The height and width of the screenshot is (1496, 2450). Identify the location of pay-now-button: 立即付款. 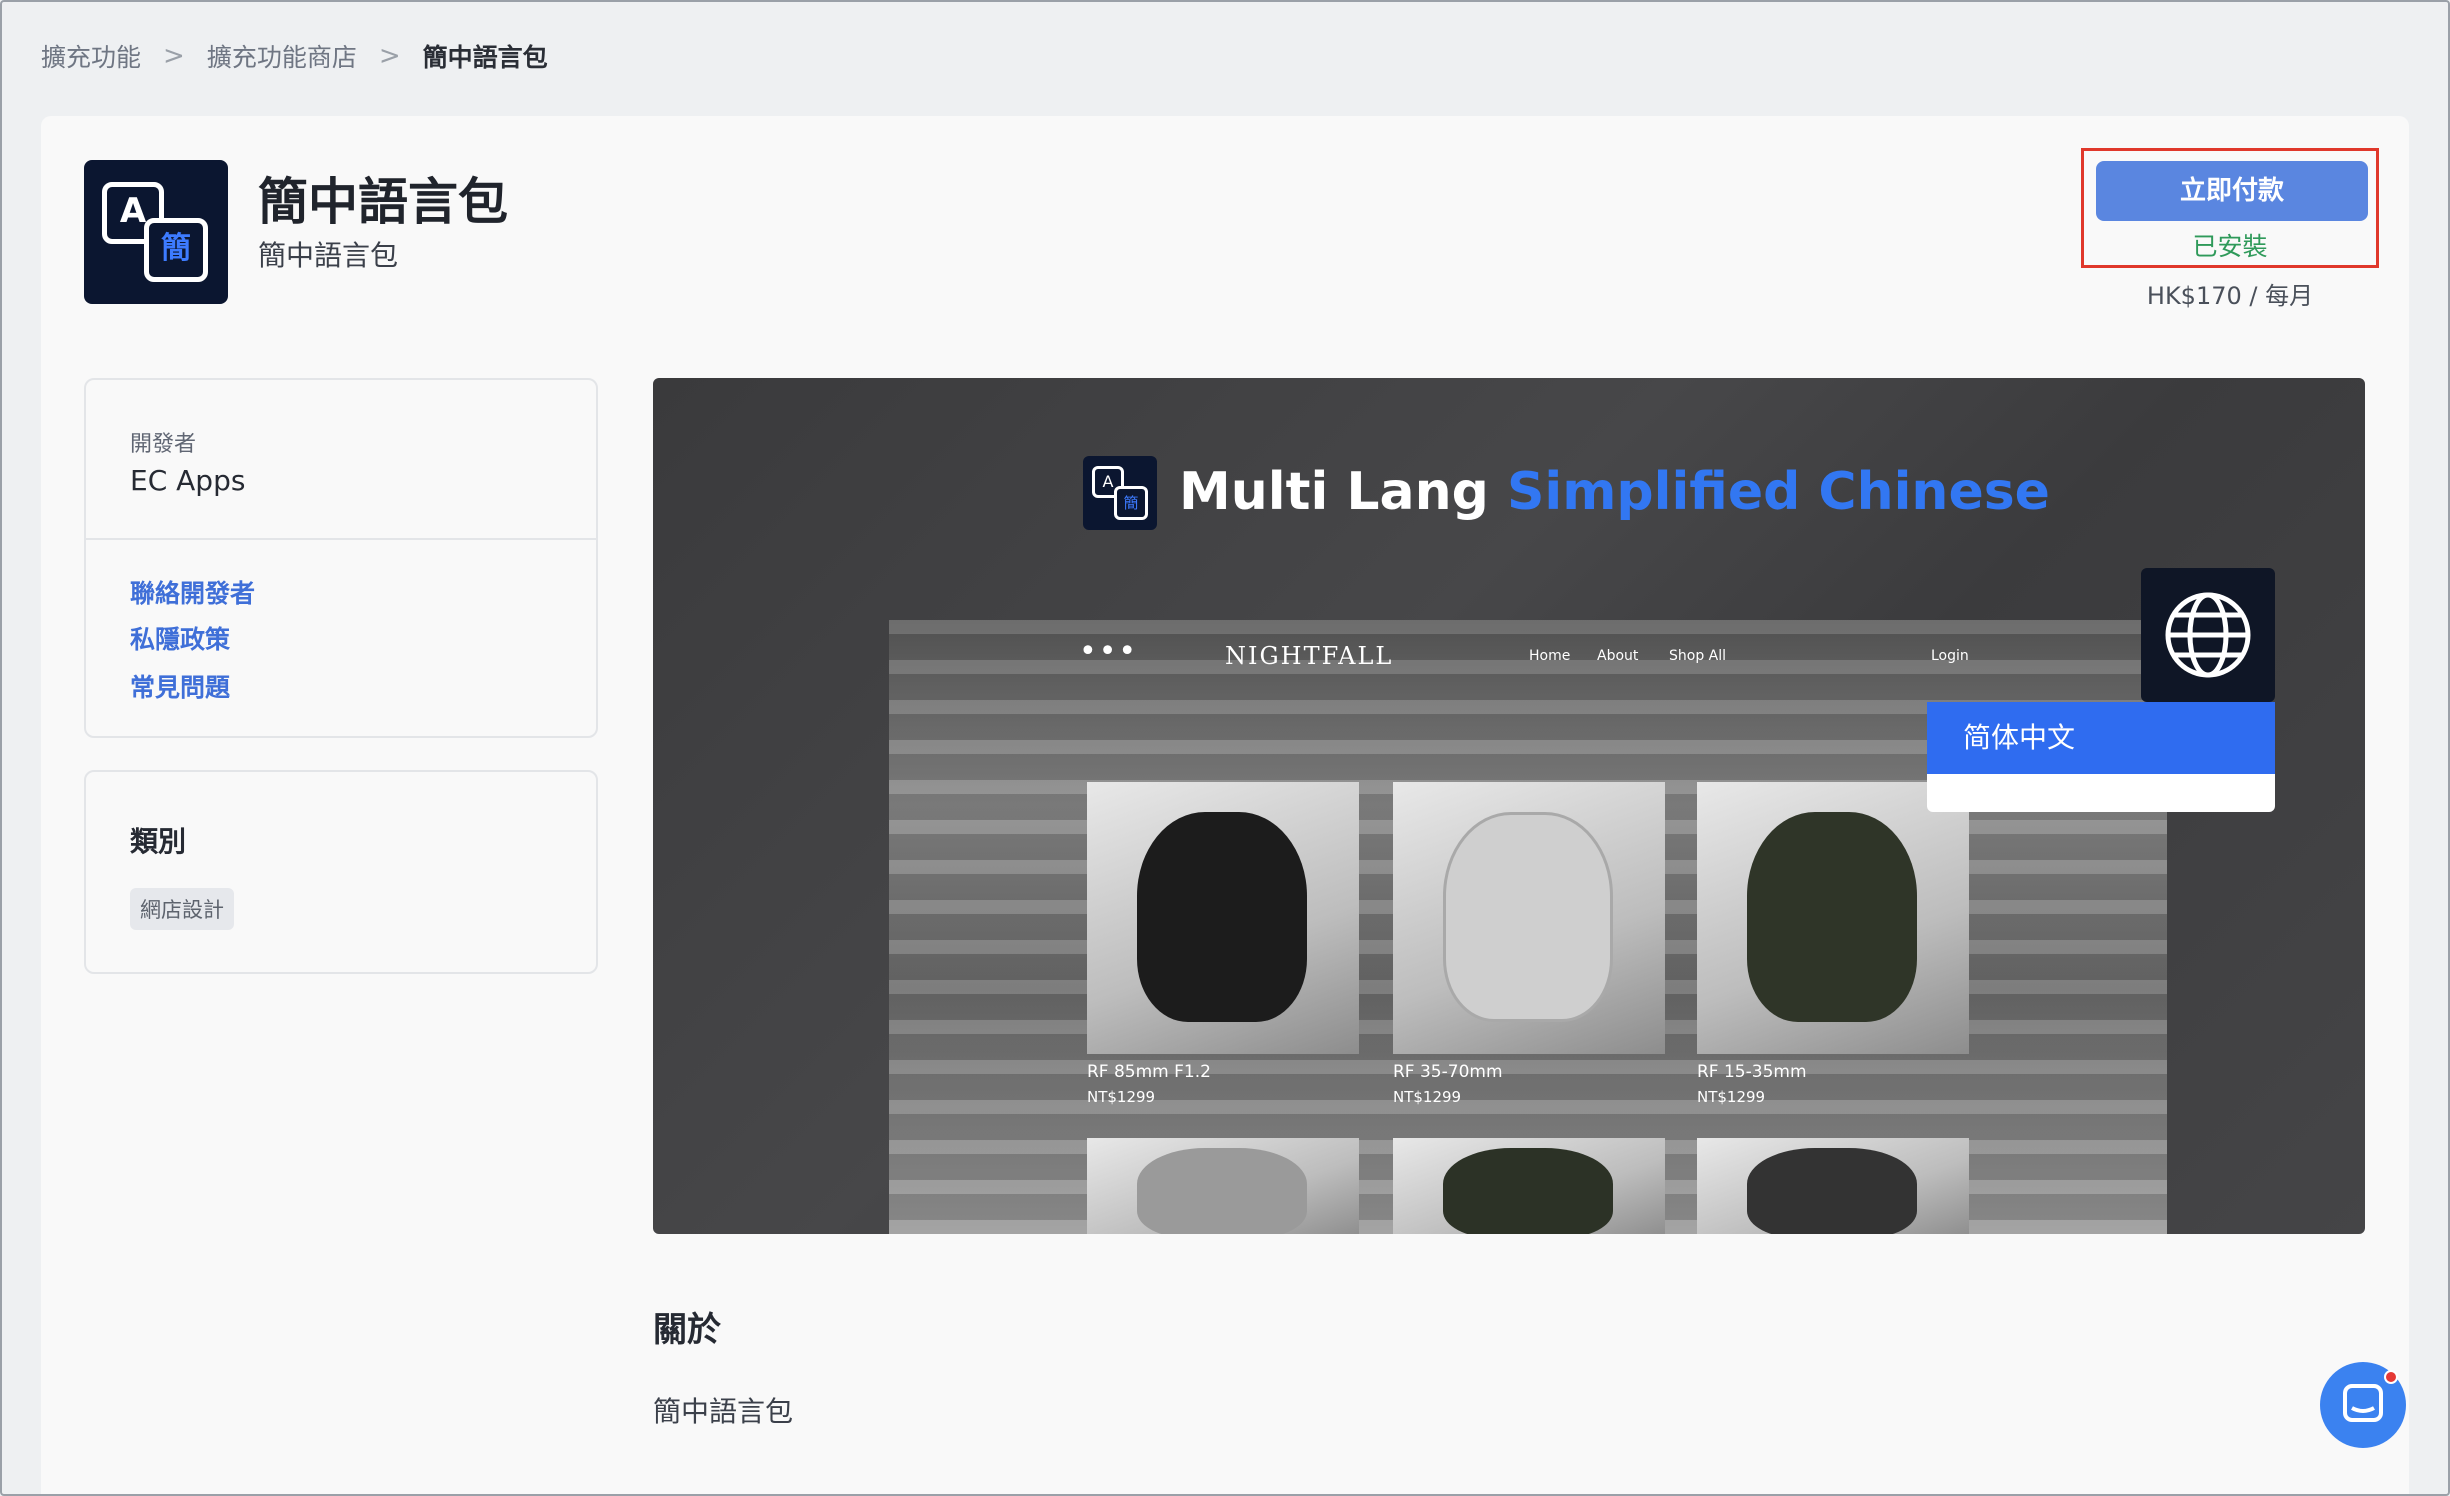
(2232, 191).